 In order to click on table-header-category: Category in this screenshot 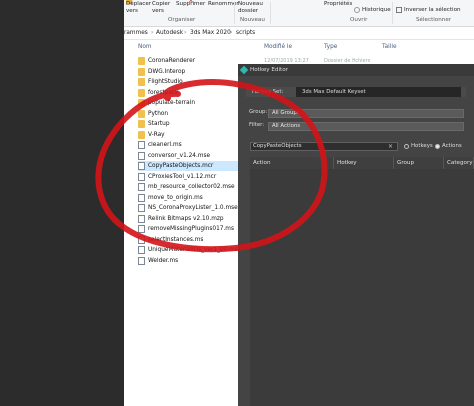, I will do `click(459, 163)`.